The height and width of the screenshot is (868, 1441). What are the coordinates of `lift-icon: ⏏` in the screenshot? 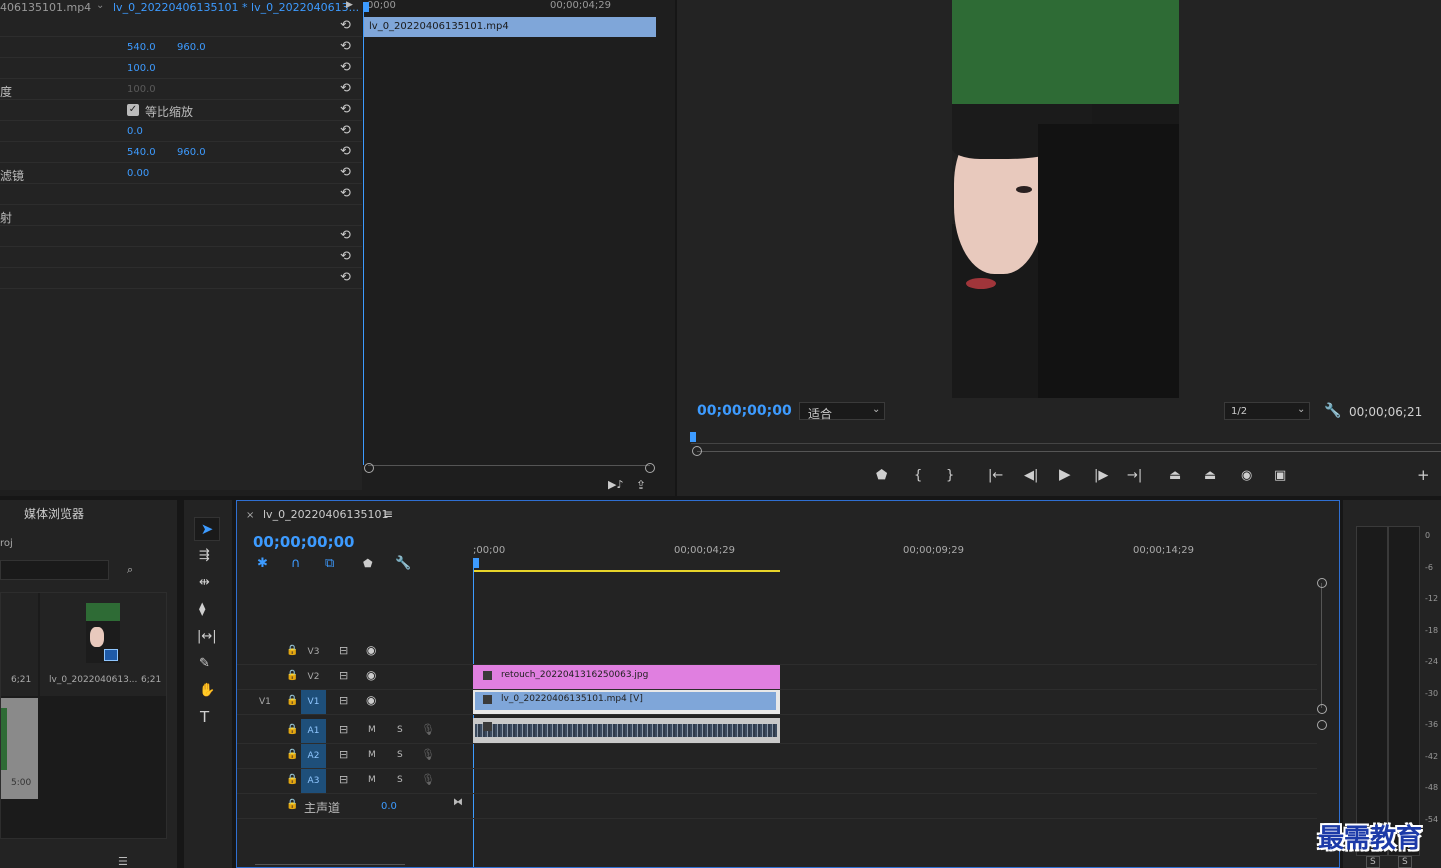 It's located at (1175, 475).